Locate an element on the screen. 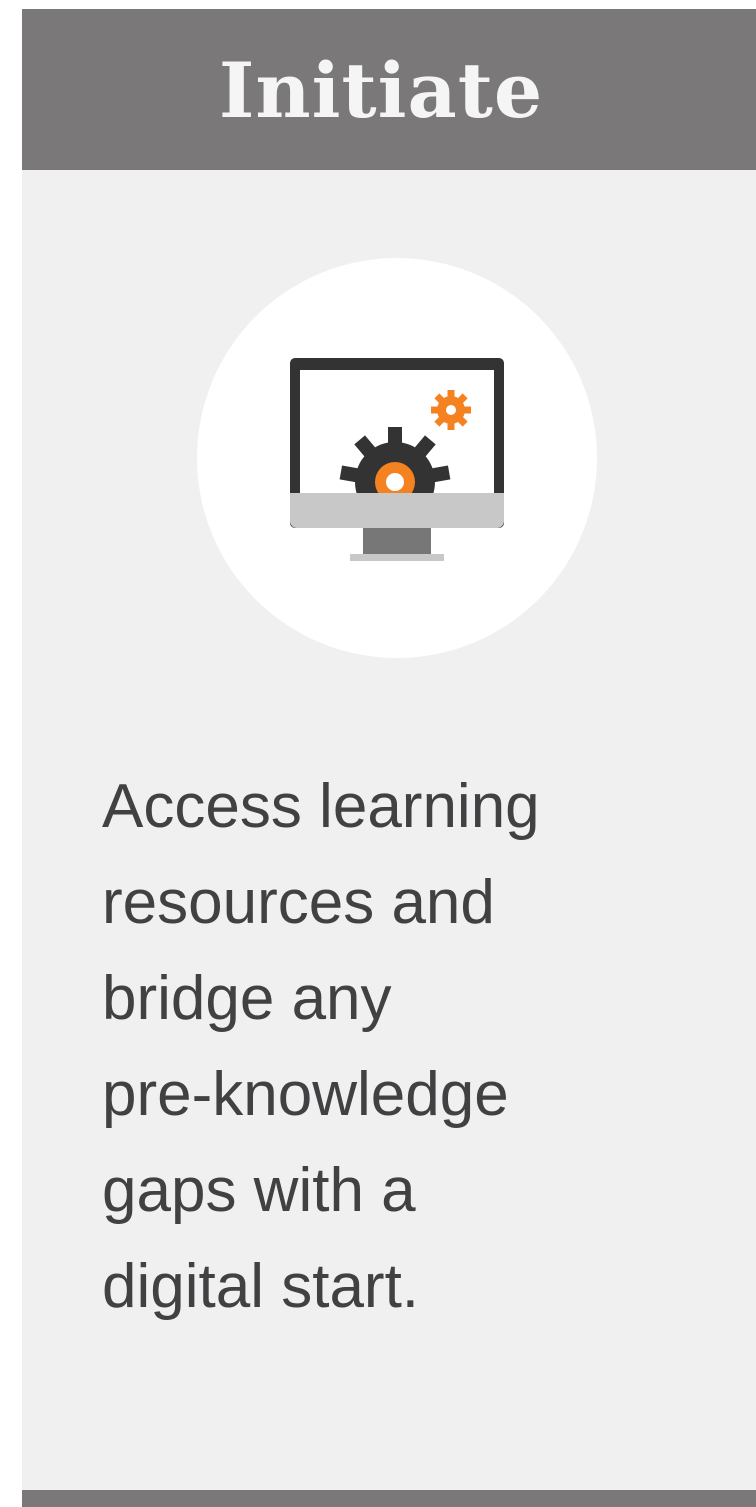  card-header: Initiate is located at coordinates (389, 89).